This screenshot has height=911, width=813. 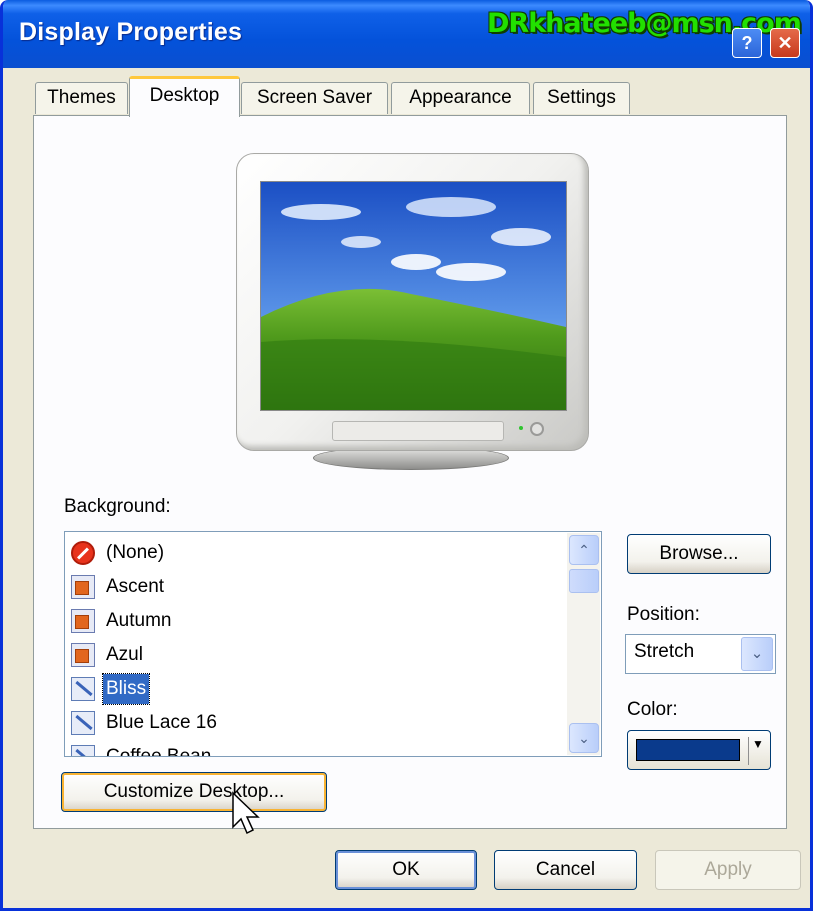 What do you see at coordinates (314, 98) in the screenshot?
I see `tab-screen-saver: Screen Saver` at bounding box center [314, 98].